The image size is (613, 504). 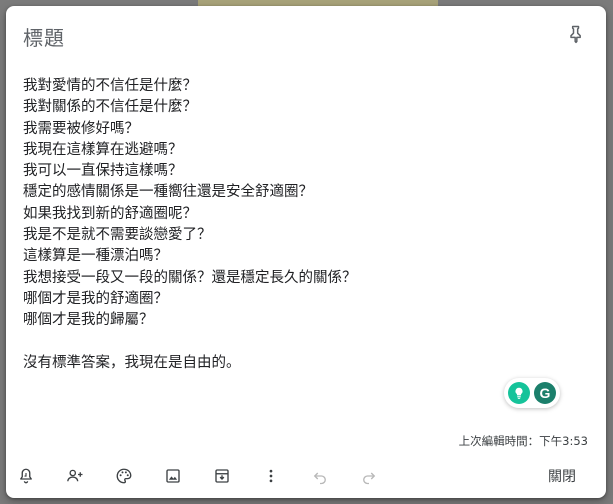 What do you see at coordinates (562, 476) in the screenshot?
I see `close-button: 關閉` at bounding box center [562, 476].